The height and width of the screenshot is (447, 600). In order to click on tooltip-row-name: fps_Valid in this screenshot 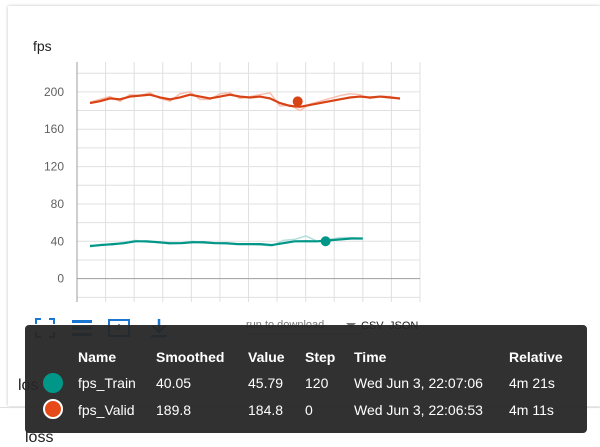, I will do `click(106, 410)`.